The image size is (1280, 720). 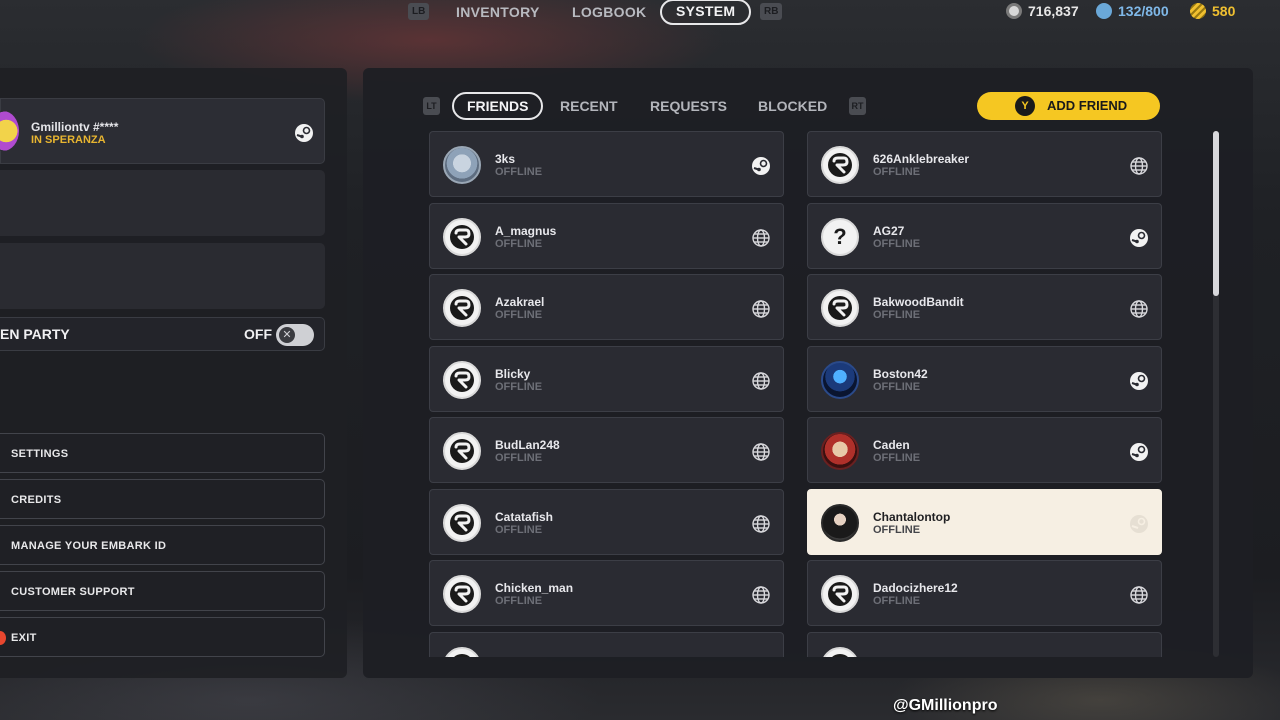 I want to click on lb-bumper-hint: LB, so click(x=419, y=11).